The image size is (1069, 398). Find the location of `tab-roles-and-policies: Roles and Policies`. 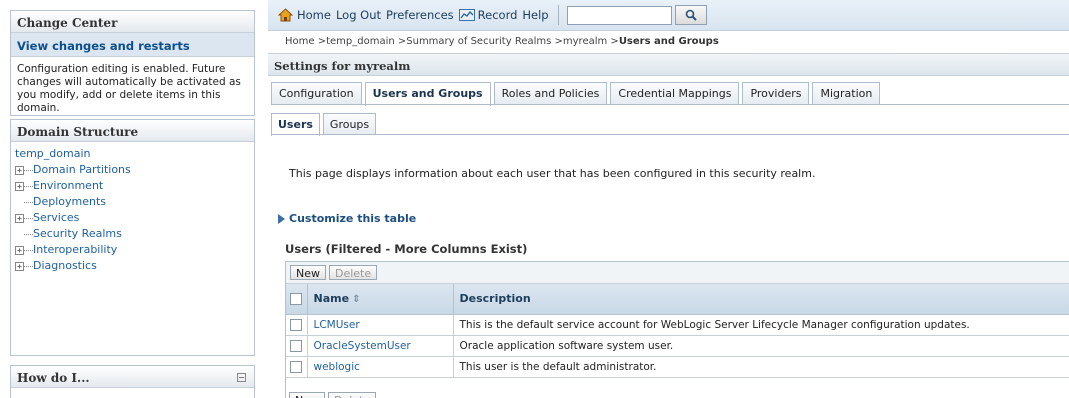

tab-roles-and-policies: Roles and Policies is located at coordinates (550, 93).